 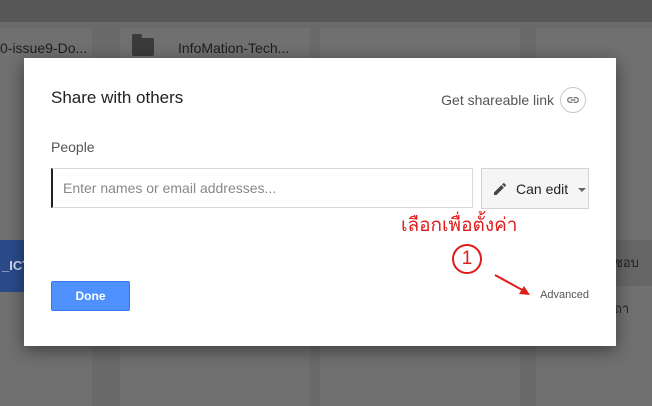 I want to click on annotation-arrow-icon, so click(x=512, y=284).